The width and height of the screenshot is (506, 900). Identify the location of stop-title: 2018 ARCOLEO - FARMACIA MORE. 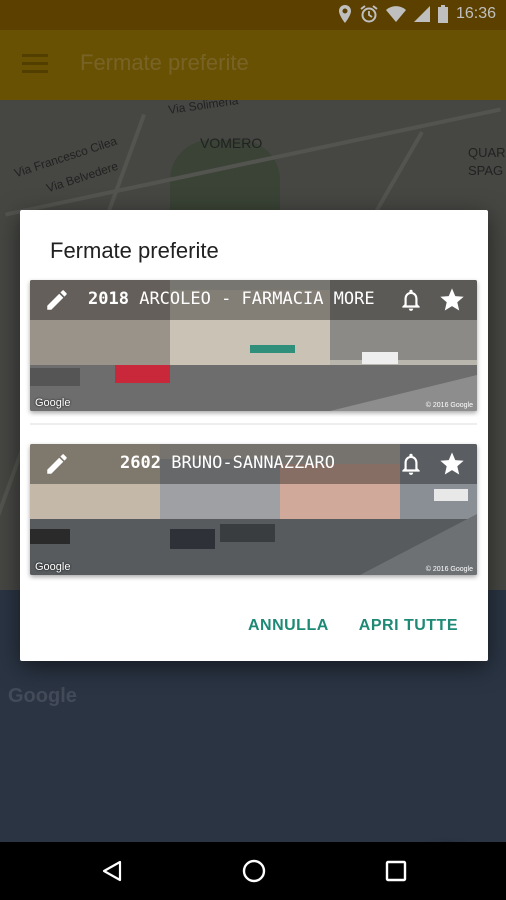
(236, 299).